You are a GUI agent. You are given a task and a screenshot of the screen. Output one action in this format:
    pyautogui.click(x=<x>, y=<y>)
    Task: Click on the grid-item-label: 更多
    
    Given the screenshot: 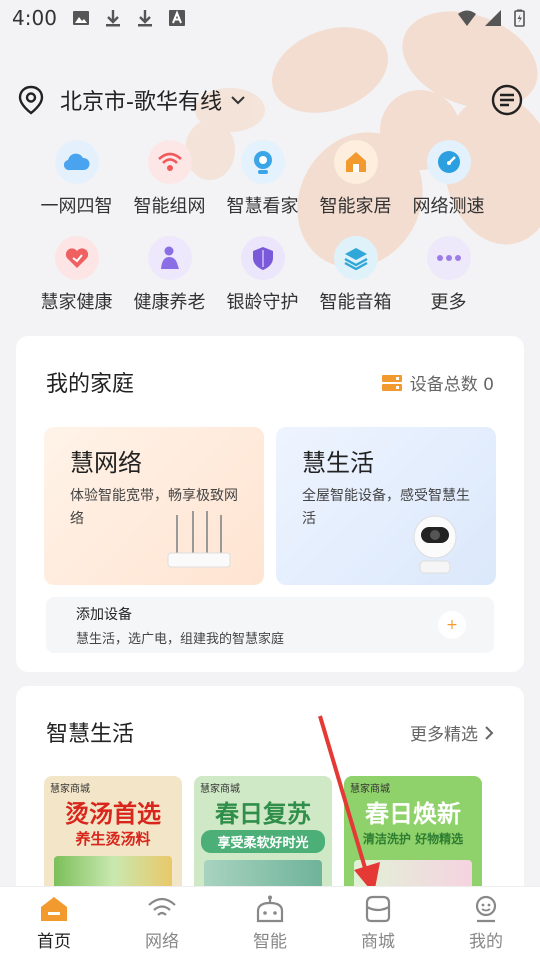 What is the action you would take?
    pyautogui.click(x=448, y=302)
    